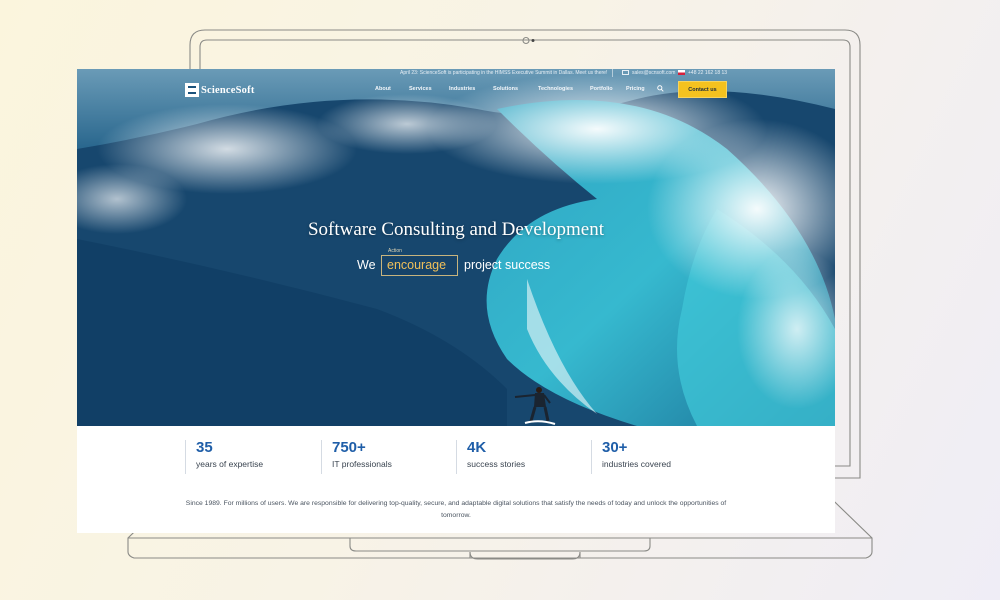  What do you see at coordinates (681, 72) in the screenshot?
I see `poland-flag-icon` at bounding box center [681, 72].